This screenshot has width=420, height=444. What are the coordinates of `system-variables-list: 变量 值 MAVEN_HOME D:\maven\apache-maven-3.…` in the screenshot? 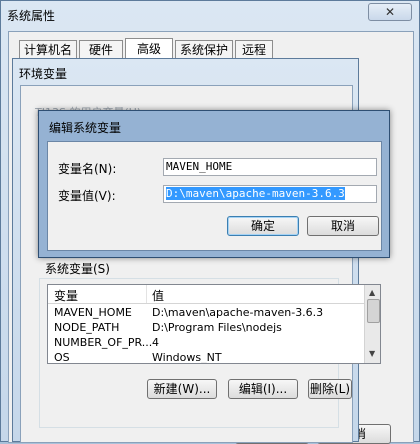 It's located at (214, 324).